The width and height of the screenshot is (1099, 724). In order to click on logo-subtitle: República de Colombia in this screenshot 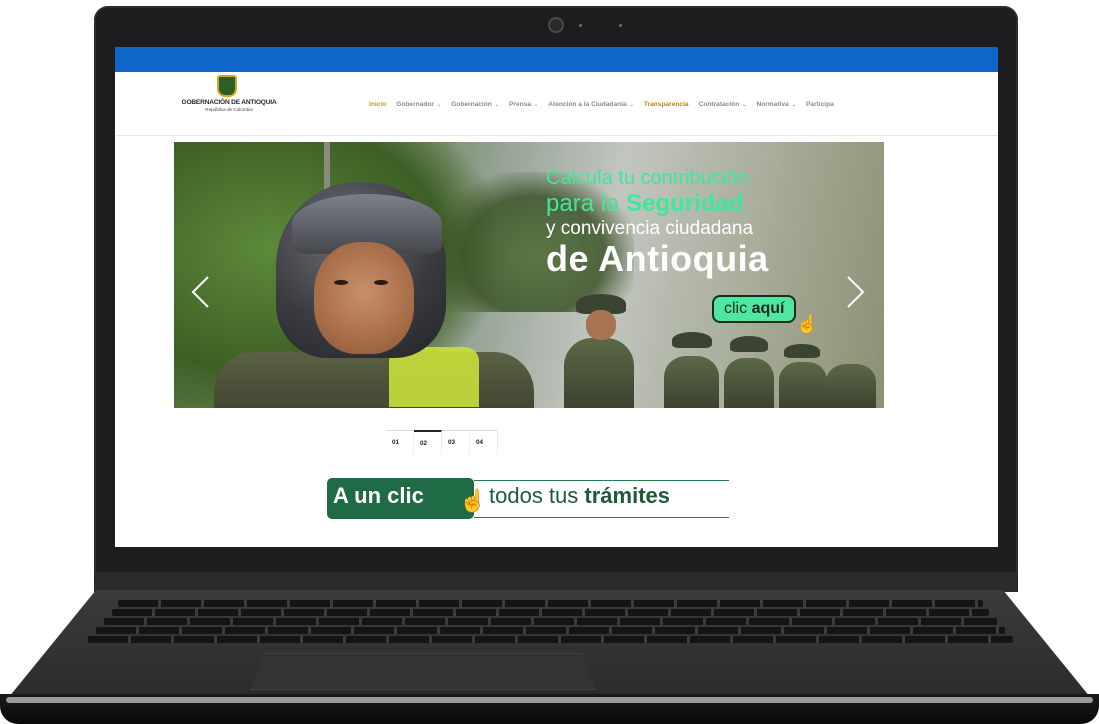, I will do `click(229, 109)`.